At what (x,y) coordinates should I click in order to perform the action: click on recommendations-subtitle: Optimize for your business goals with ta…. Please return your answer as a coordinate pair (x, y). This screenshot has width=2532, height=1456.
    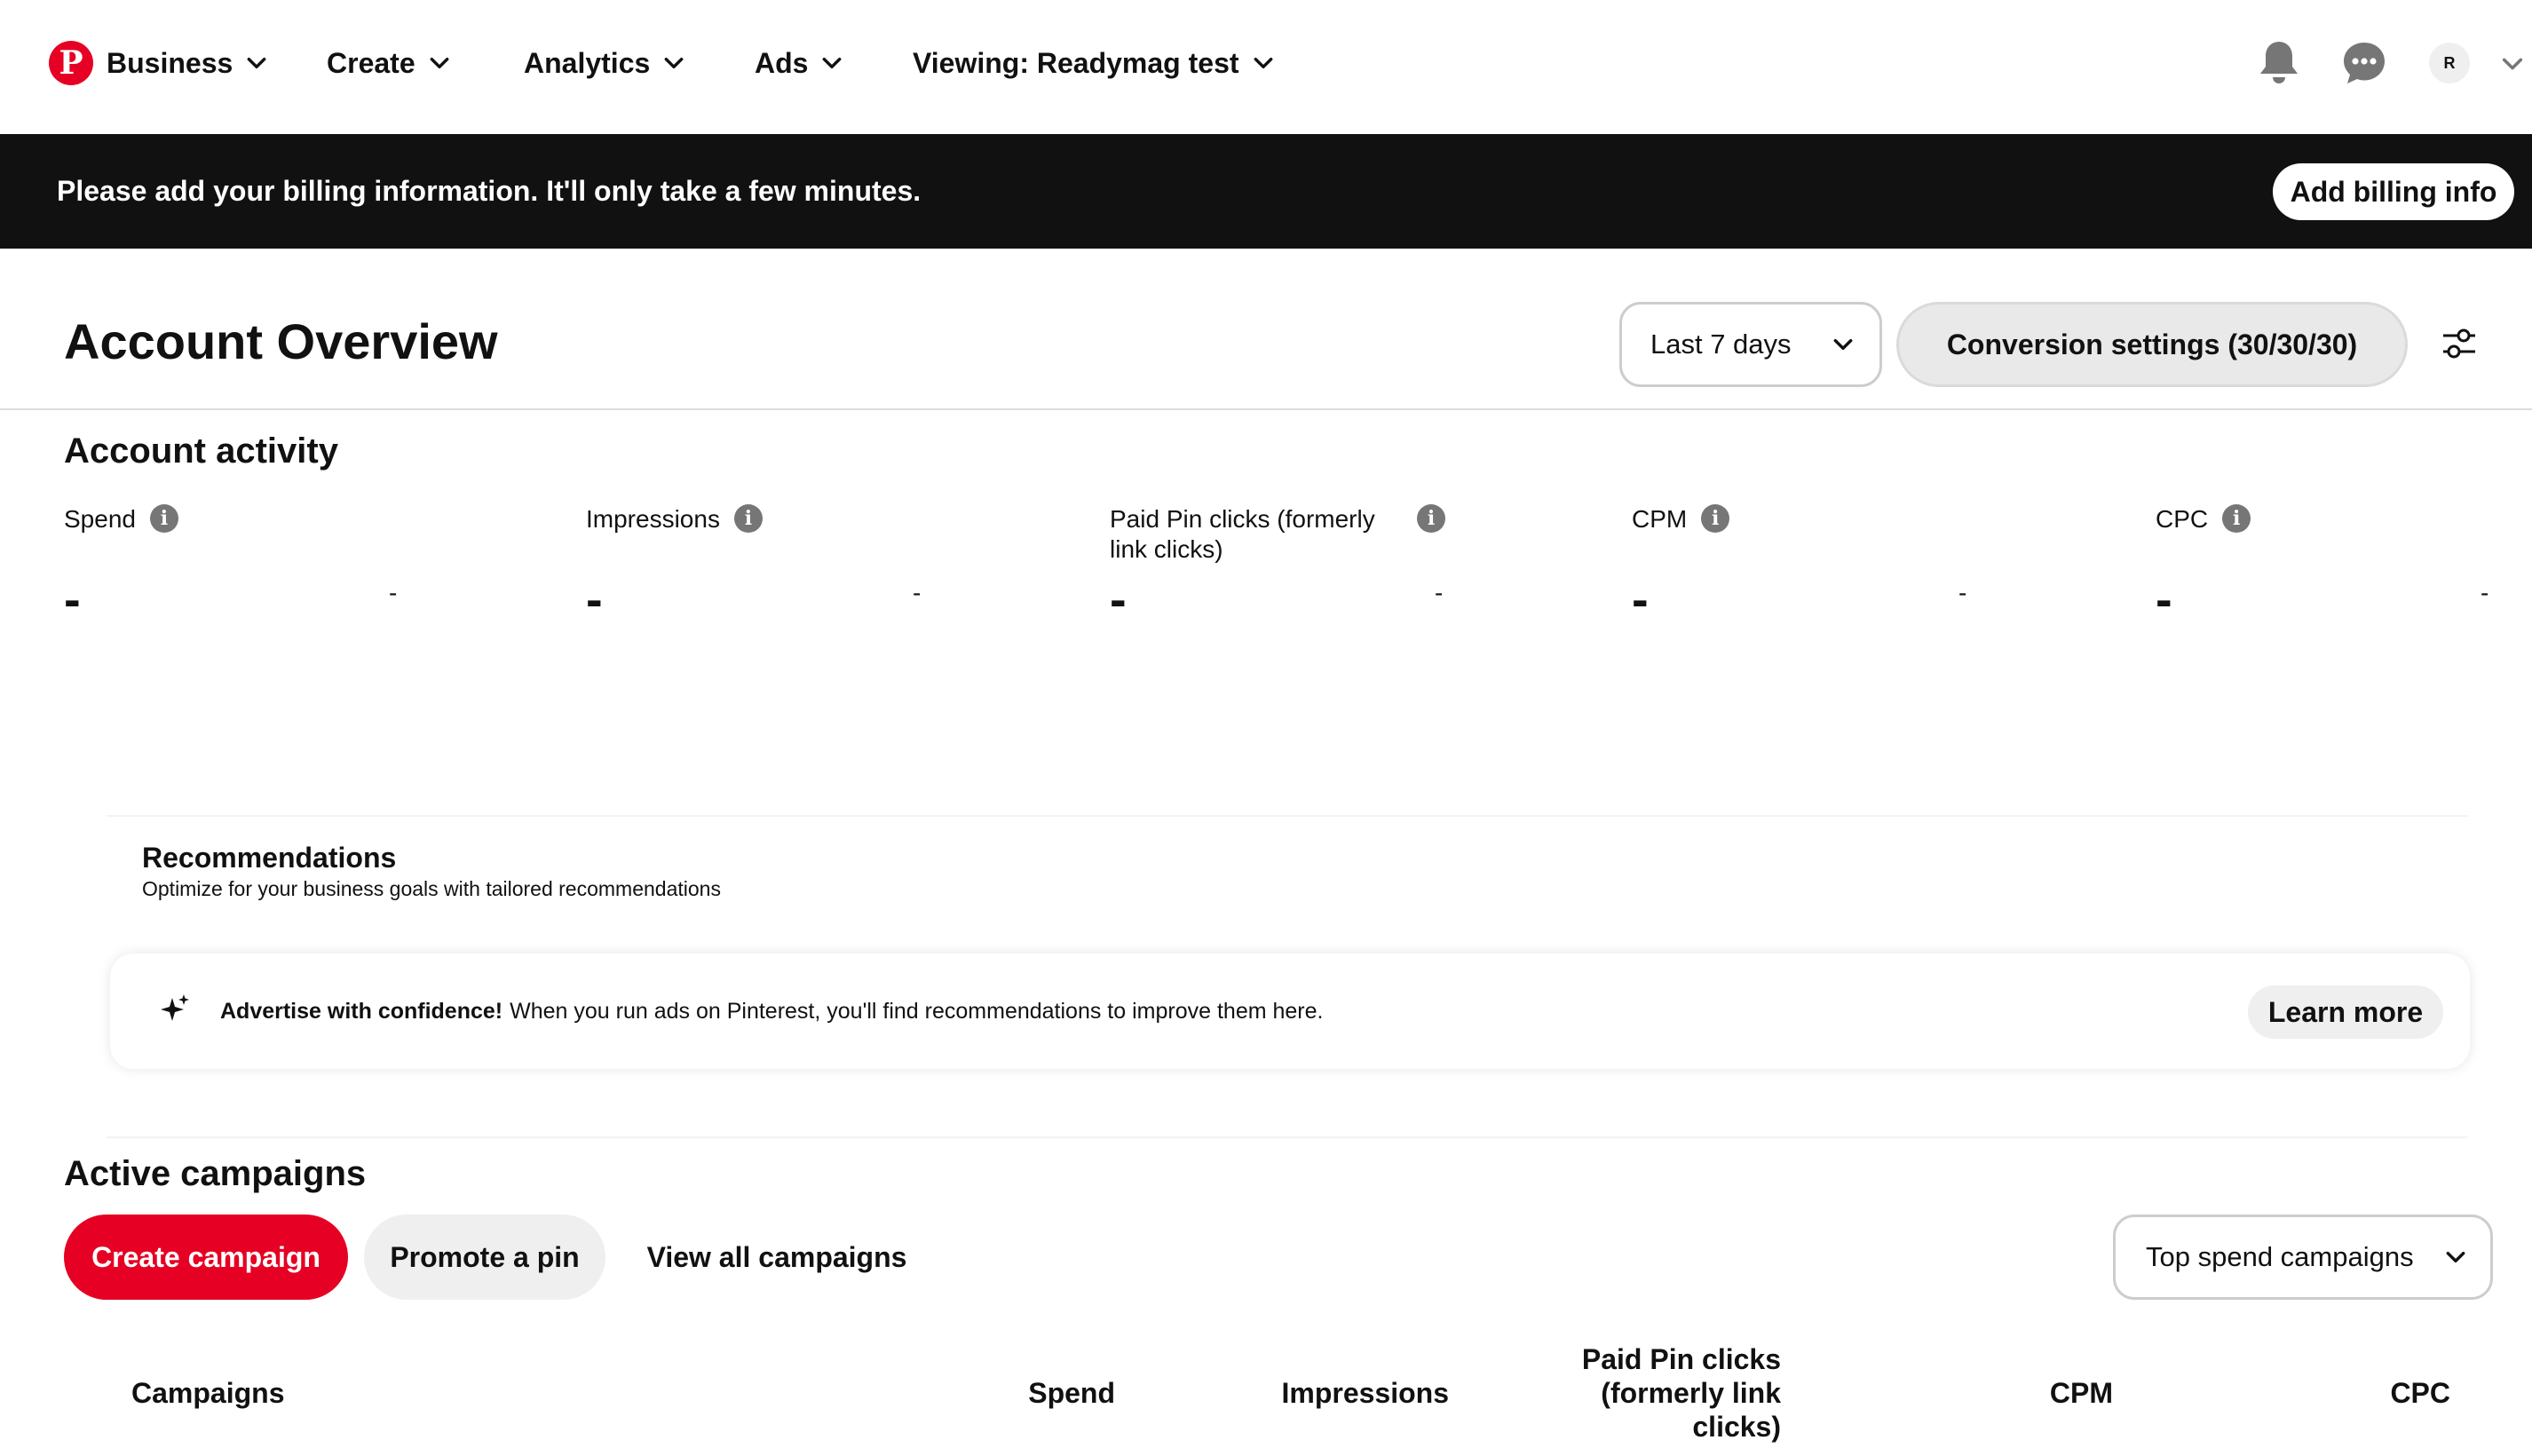
    Looking at the image, I should click on (431, 888).